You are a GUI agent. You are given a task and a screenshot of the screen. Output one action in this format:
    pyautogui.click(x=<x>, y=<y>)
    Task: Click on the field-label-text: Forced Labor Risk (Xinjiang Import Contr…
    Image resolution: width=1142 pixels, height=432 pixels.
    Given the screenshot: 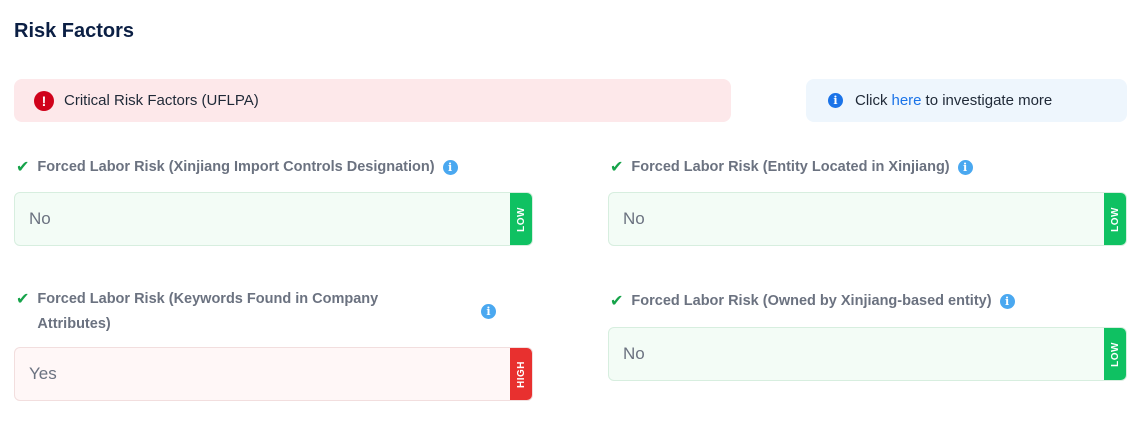 What is the action you would take?
    pyautogui.click(x=236, y=167)
    